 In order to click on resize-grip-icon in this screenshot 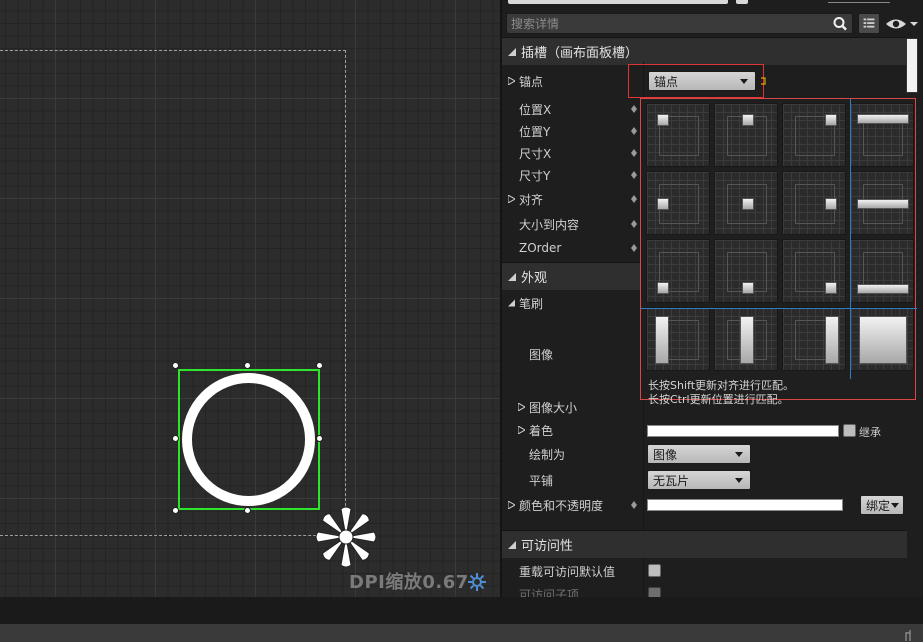, I will do `click(910, 635)`.